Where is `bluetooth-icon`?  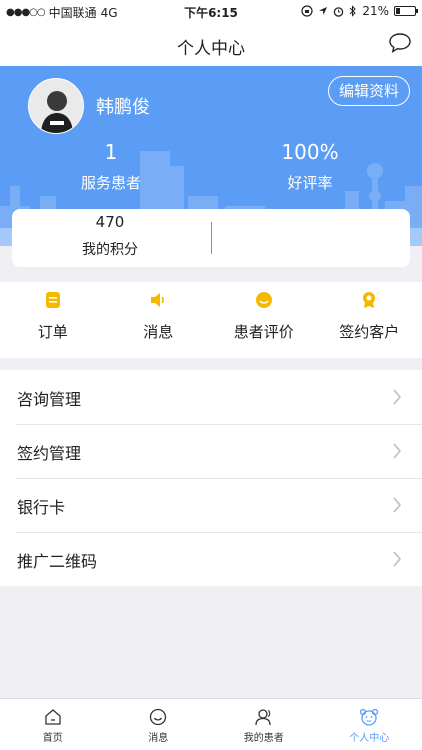
bluetooth-icon is located at coordinates (353, 11).